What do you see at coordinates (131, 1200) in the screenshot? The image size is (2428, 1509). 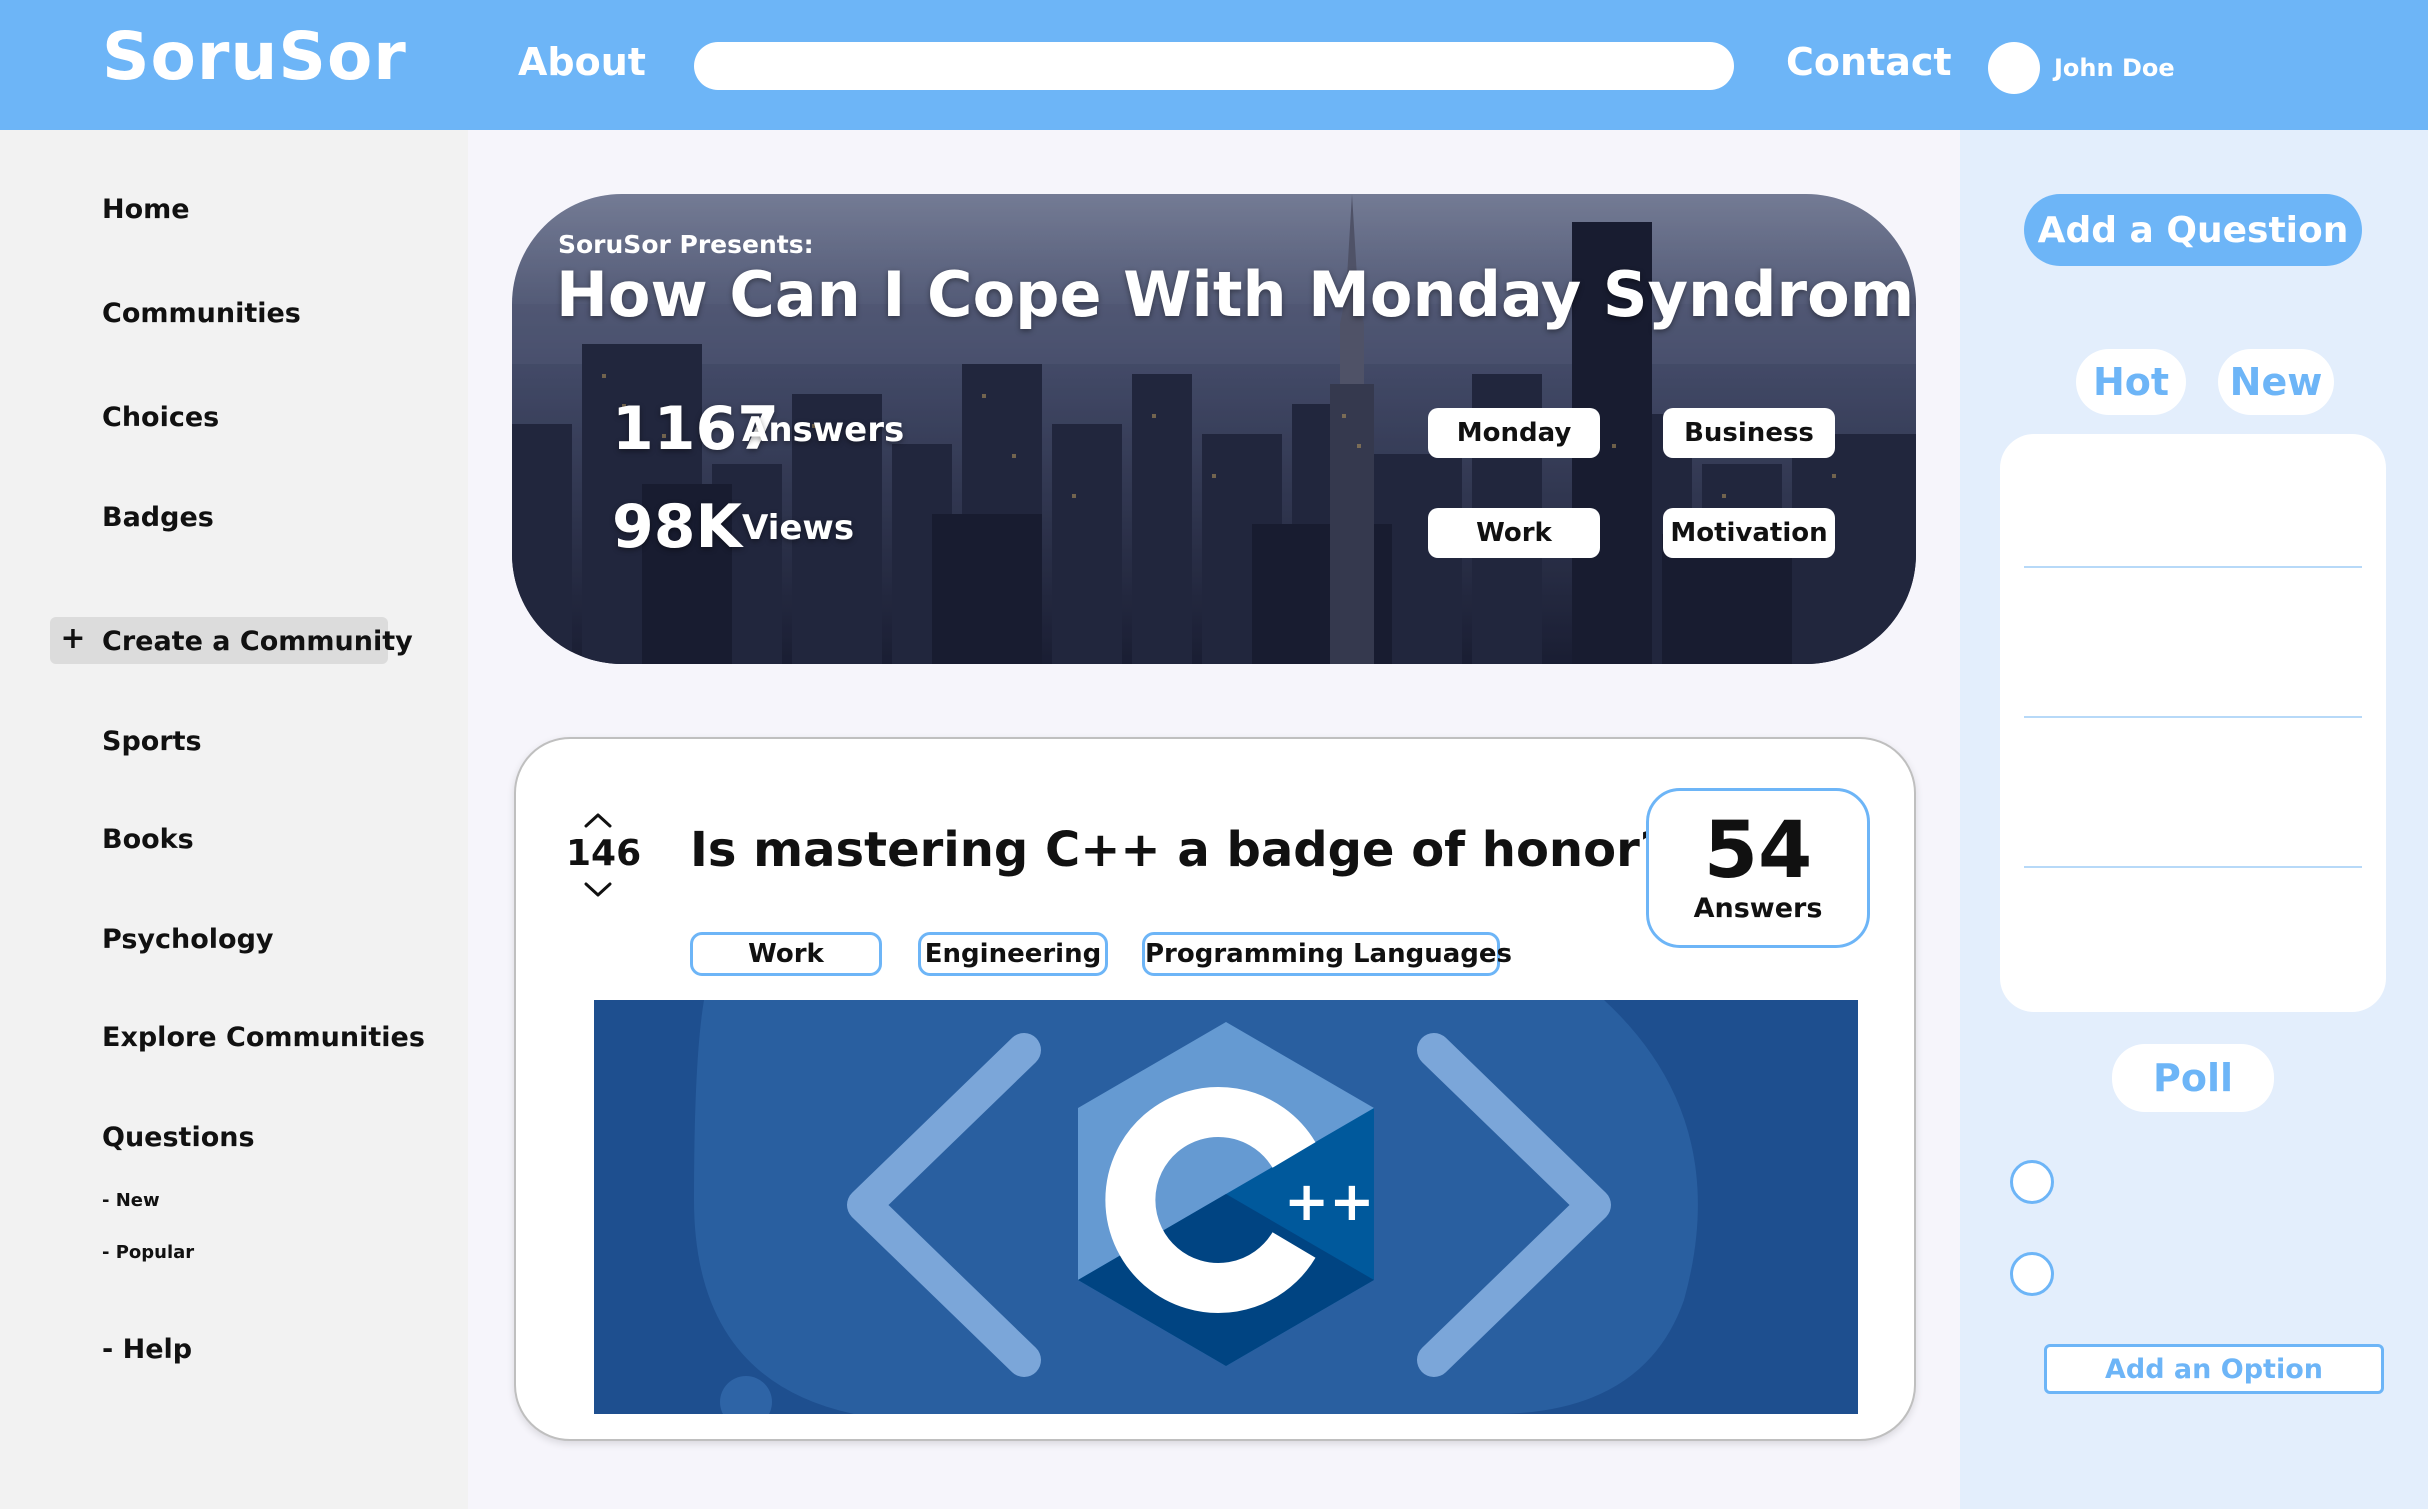 I see `sidebar-subitem-new: - New` at bounding box center [131, 1200].